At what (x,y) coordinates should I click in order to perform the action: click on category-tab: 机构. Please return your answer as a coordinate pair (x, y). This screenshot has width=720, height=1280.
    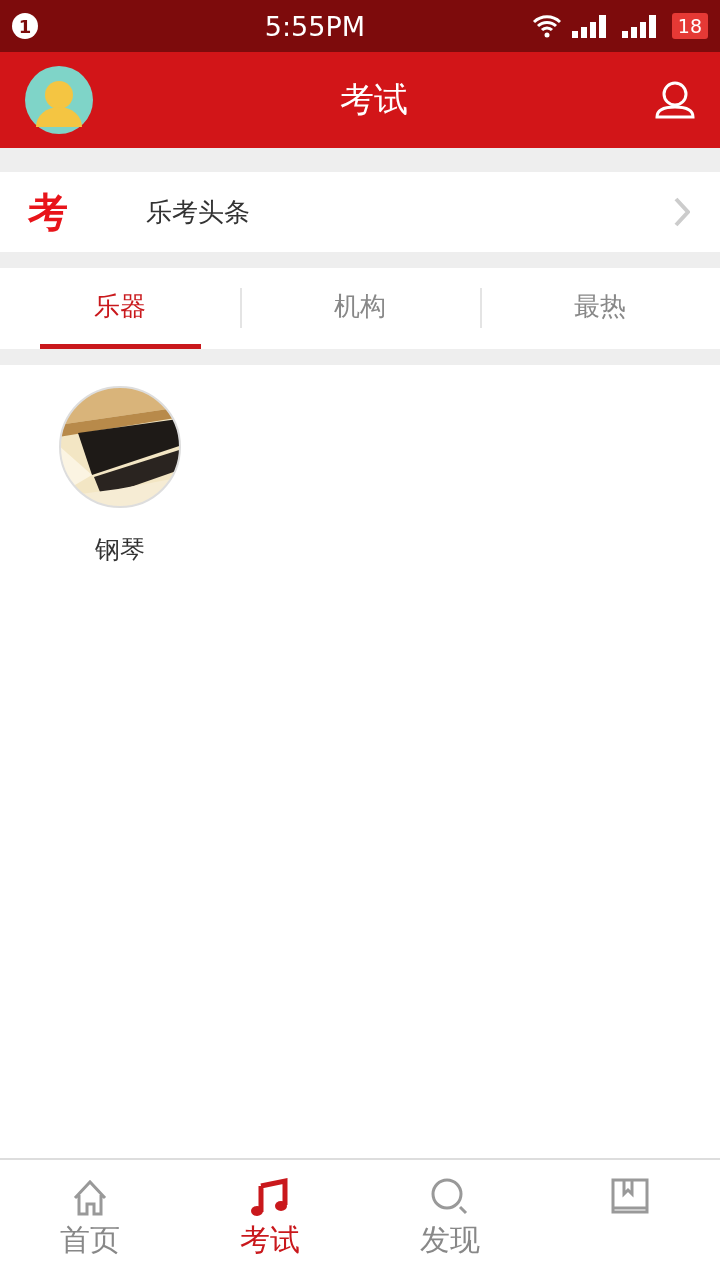
    Looking at the image, I should click on (360, 308).